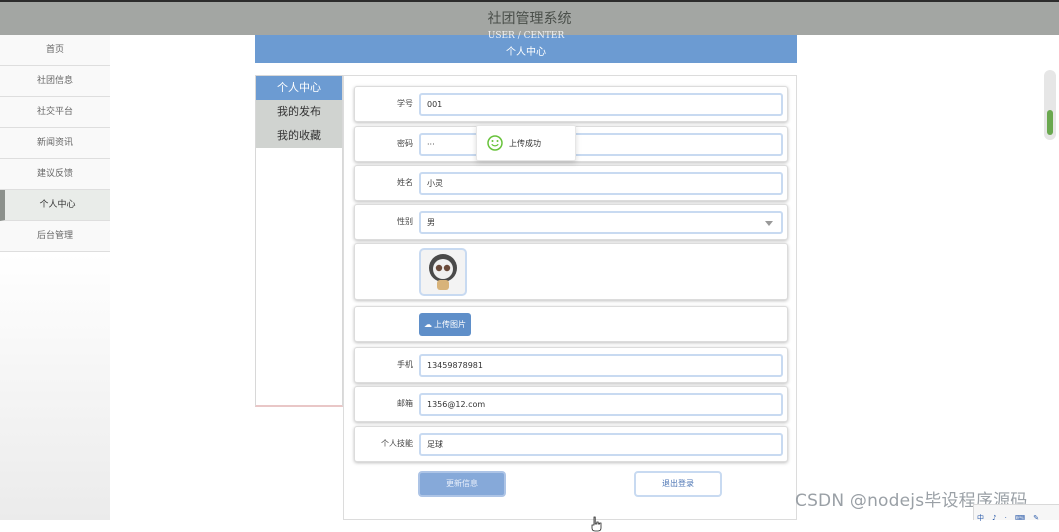 This screenshot has height=532, width=1059. Describe the element at coordinates (601, 365) in the screenshot. I see `phone-input: 13459878981` at that location.